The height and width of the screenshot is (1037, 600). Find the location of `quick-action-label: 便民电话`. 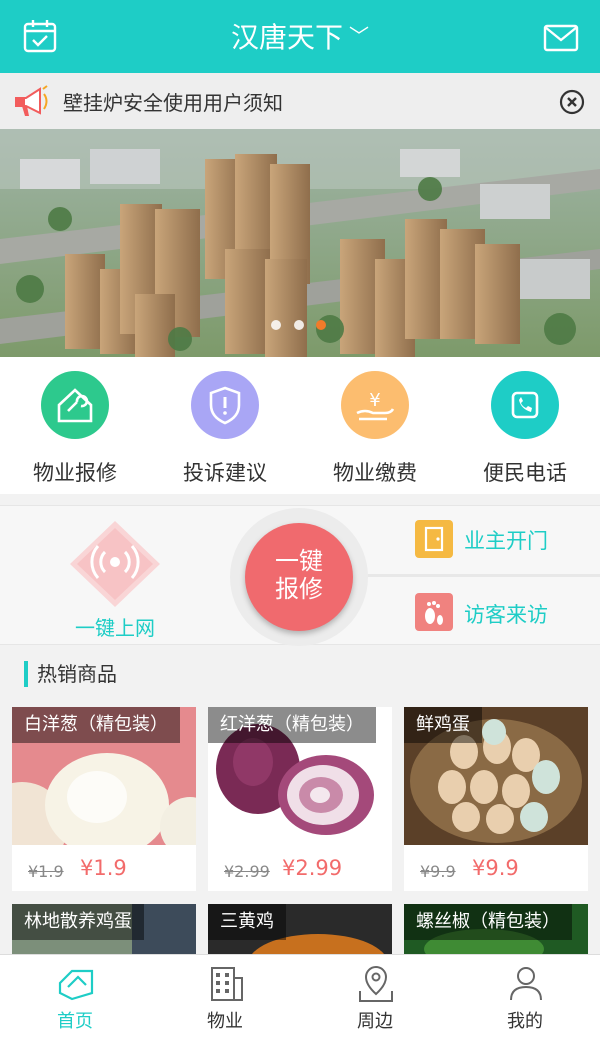

quick-action-label: 便民电话 is located at coordinates (525, 473).